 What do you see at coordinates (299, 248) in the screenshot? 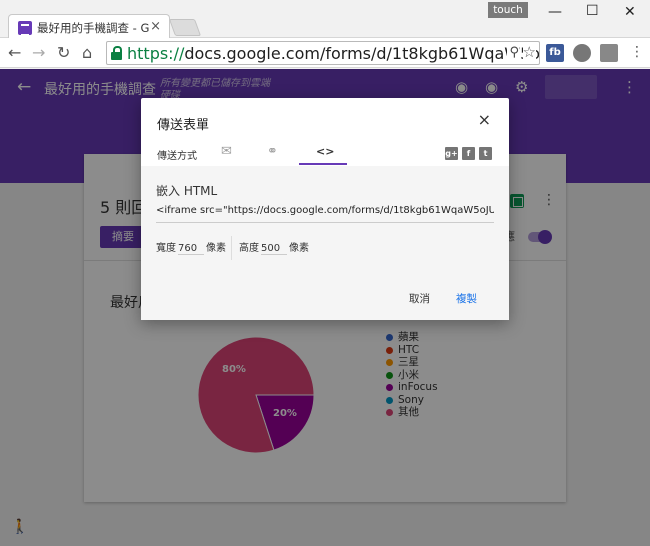
I see `height-unit: 像素` at bounding box center [299, 248].